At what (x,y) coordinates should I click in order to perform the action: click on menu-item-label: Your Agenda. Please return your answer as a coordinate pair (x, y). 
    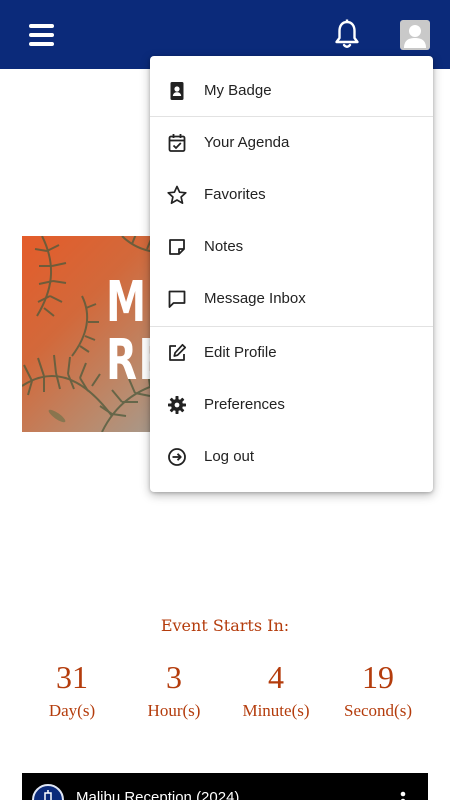
    Looking at the image, I should click on (247, 142).